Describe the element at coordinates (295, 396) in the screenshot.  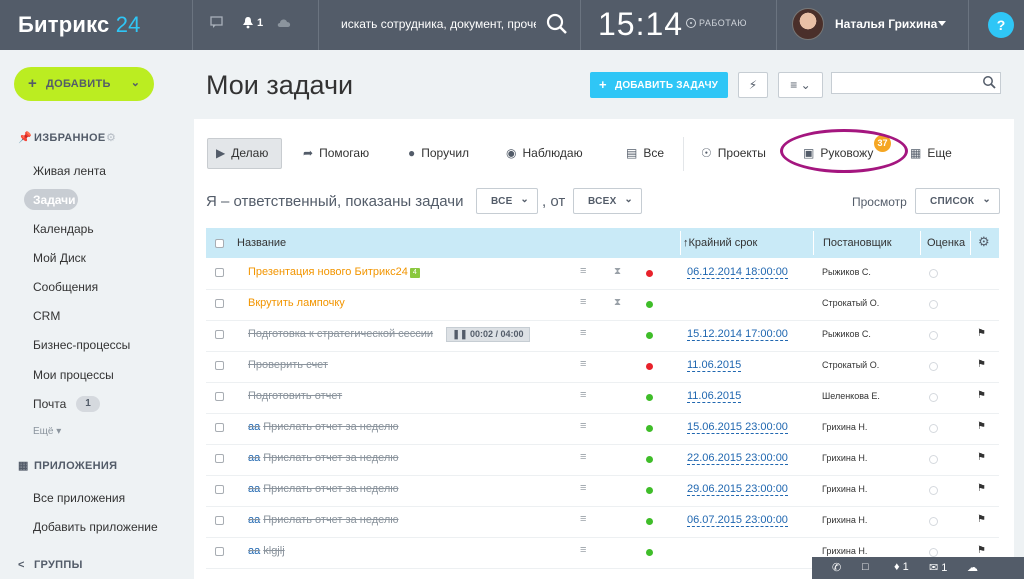
I see `task-title: Подготовить отчет` at that location.